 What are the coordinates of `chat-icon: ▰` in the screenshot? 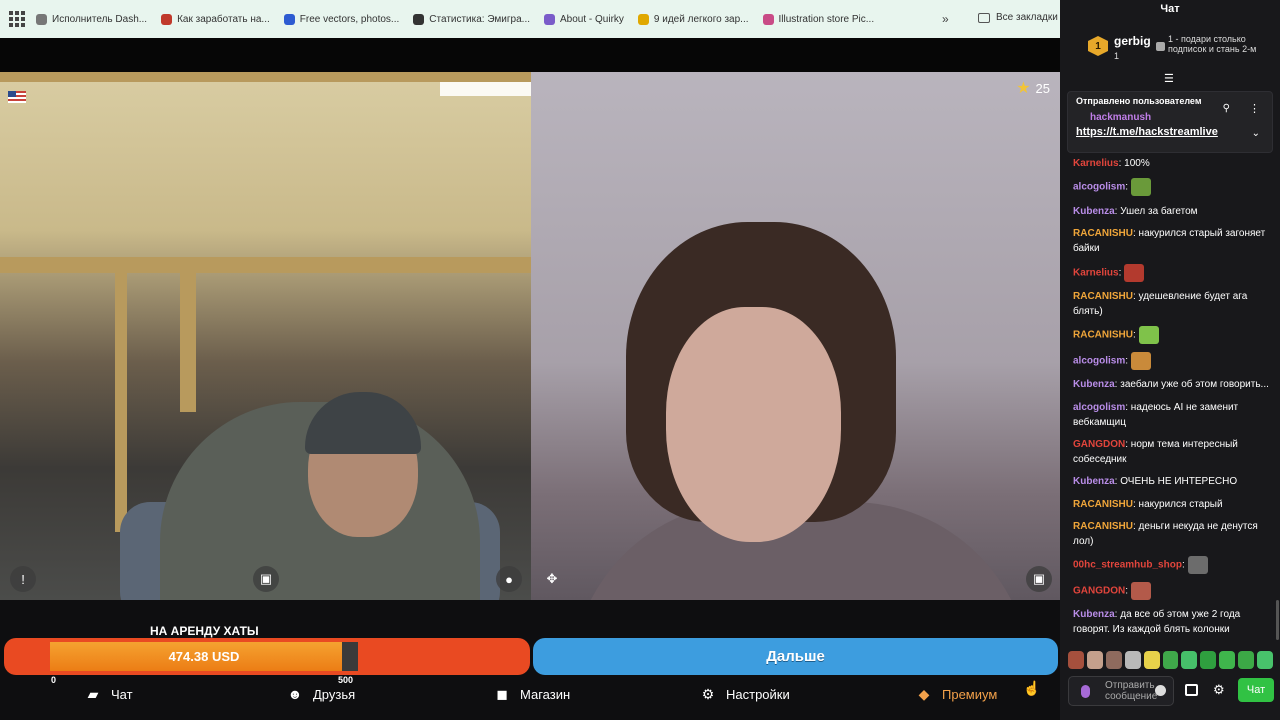 It's located at (93, 693).